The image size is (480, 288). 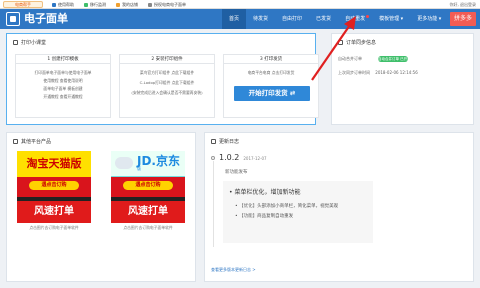 What do you see at coordinates (394, 59) in the screenshot?
I see `auto-merge-toggle: 自动合并订单 已开启` at bounding box center [394, 59].